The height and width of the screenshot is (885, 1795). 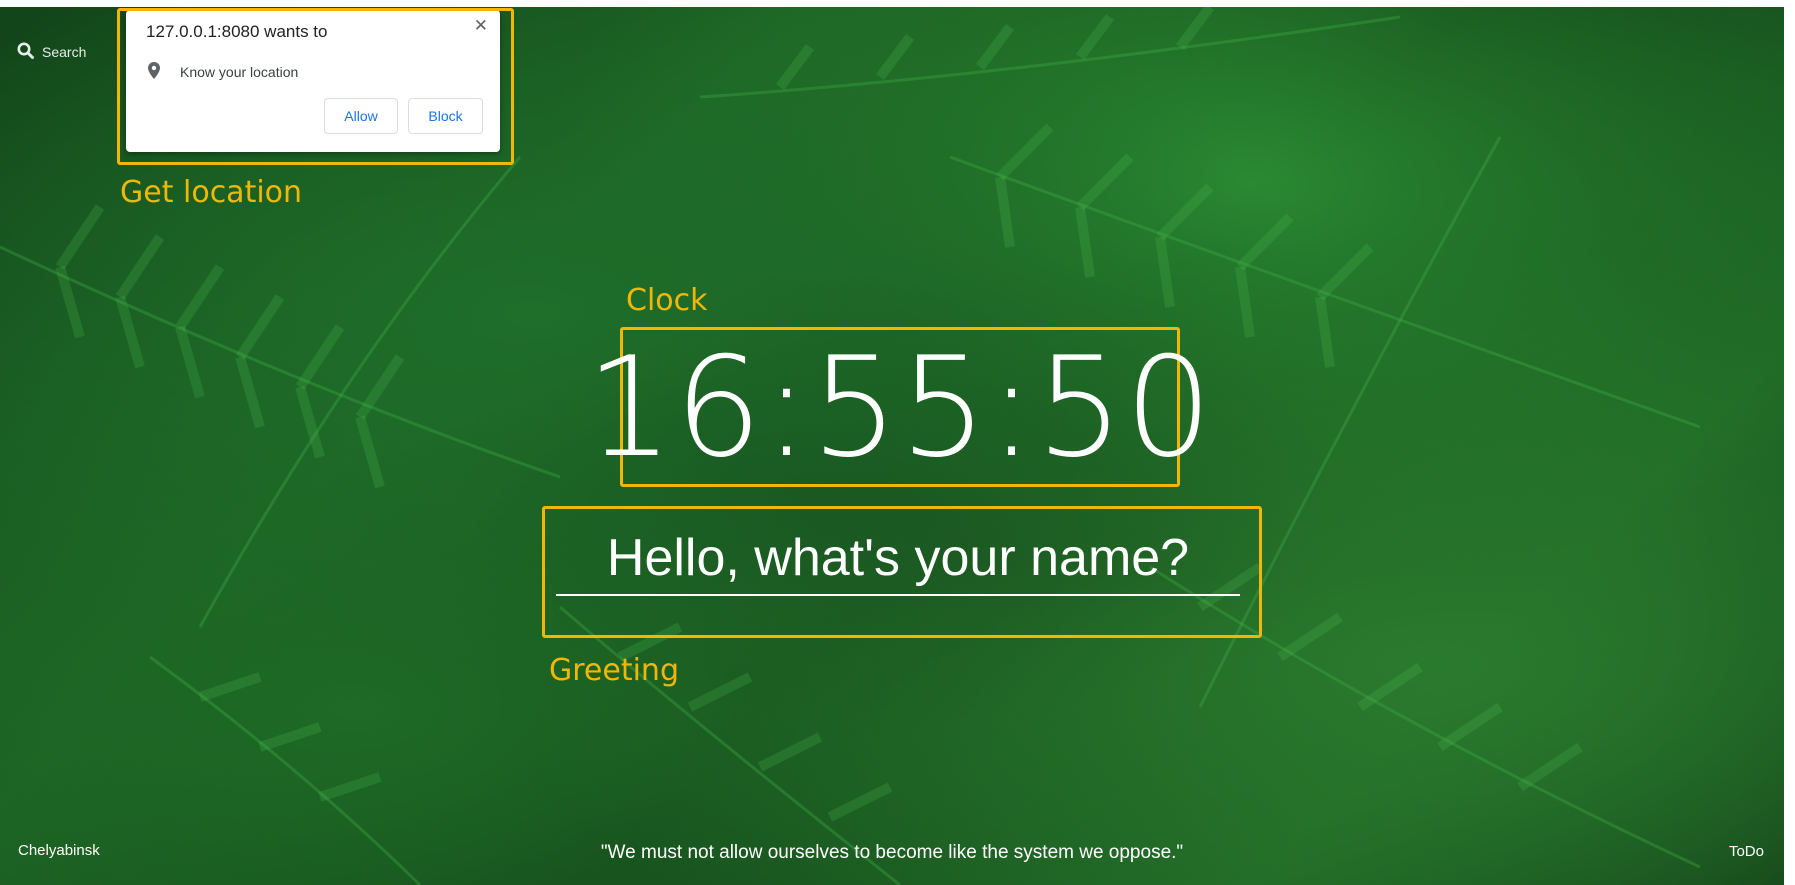 I want to click on todo-link: ToDo, so click(x=1746, y=851).